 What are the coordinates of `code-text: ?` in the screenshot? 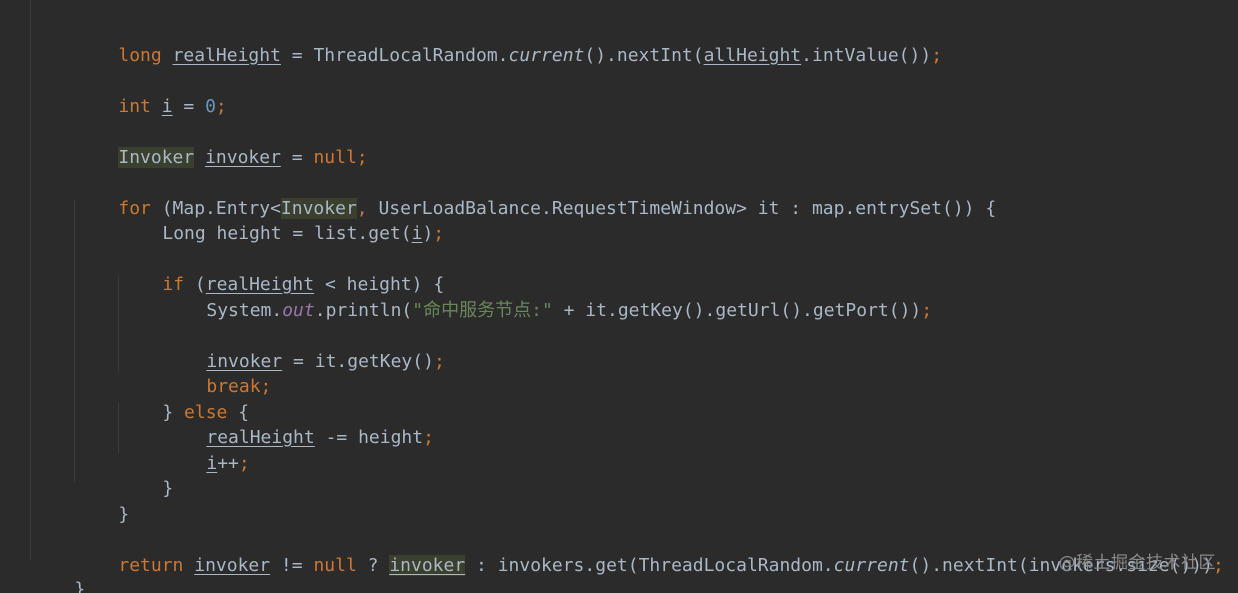 It's located at (373, 565).